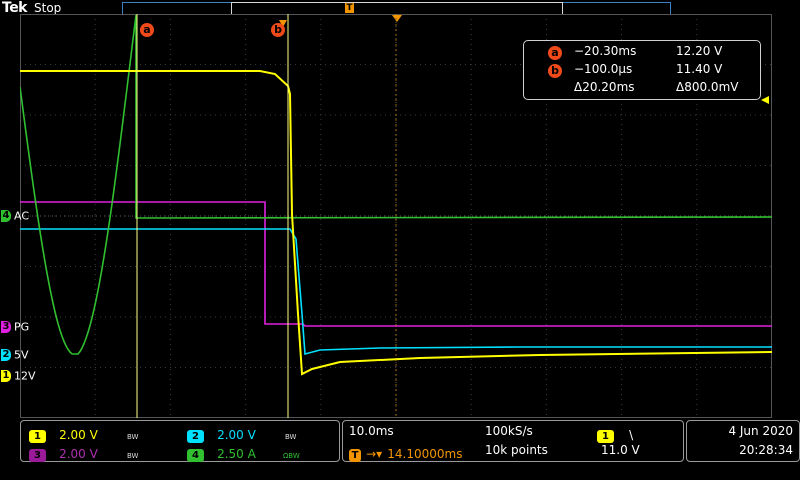 Image resolution: width=800 pixels, height=480 pixels. What do you see at coordinates (604, 87) in the screenshot?
I see `cursor-delta-time: Δ20.20ms` at bounding box center [604, 87].